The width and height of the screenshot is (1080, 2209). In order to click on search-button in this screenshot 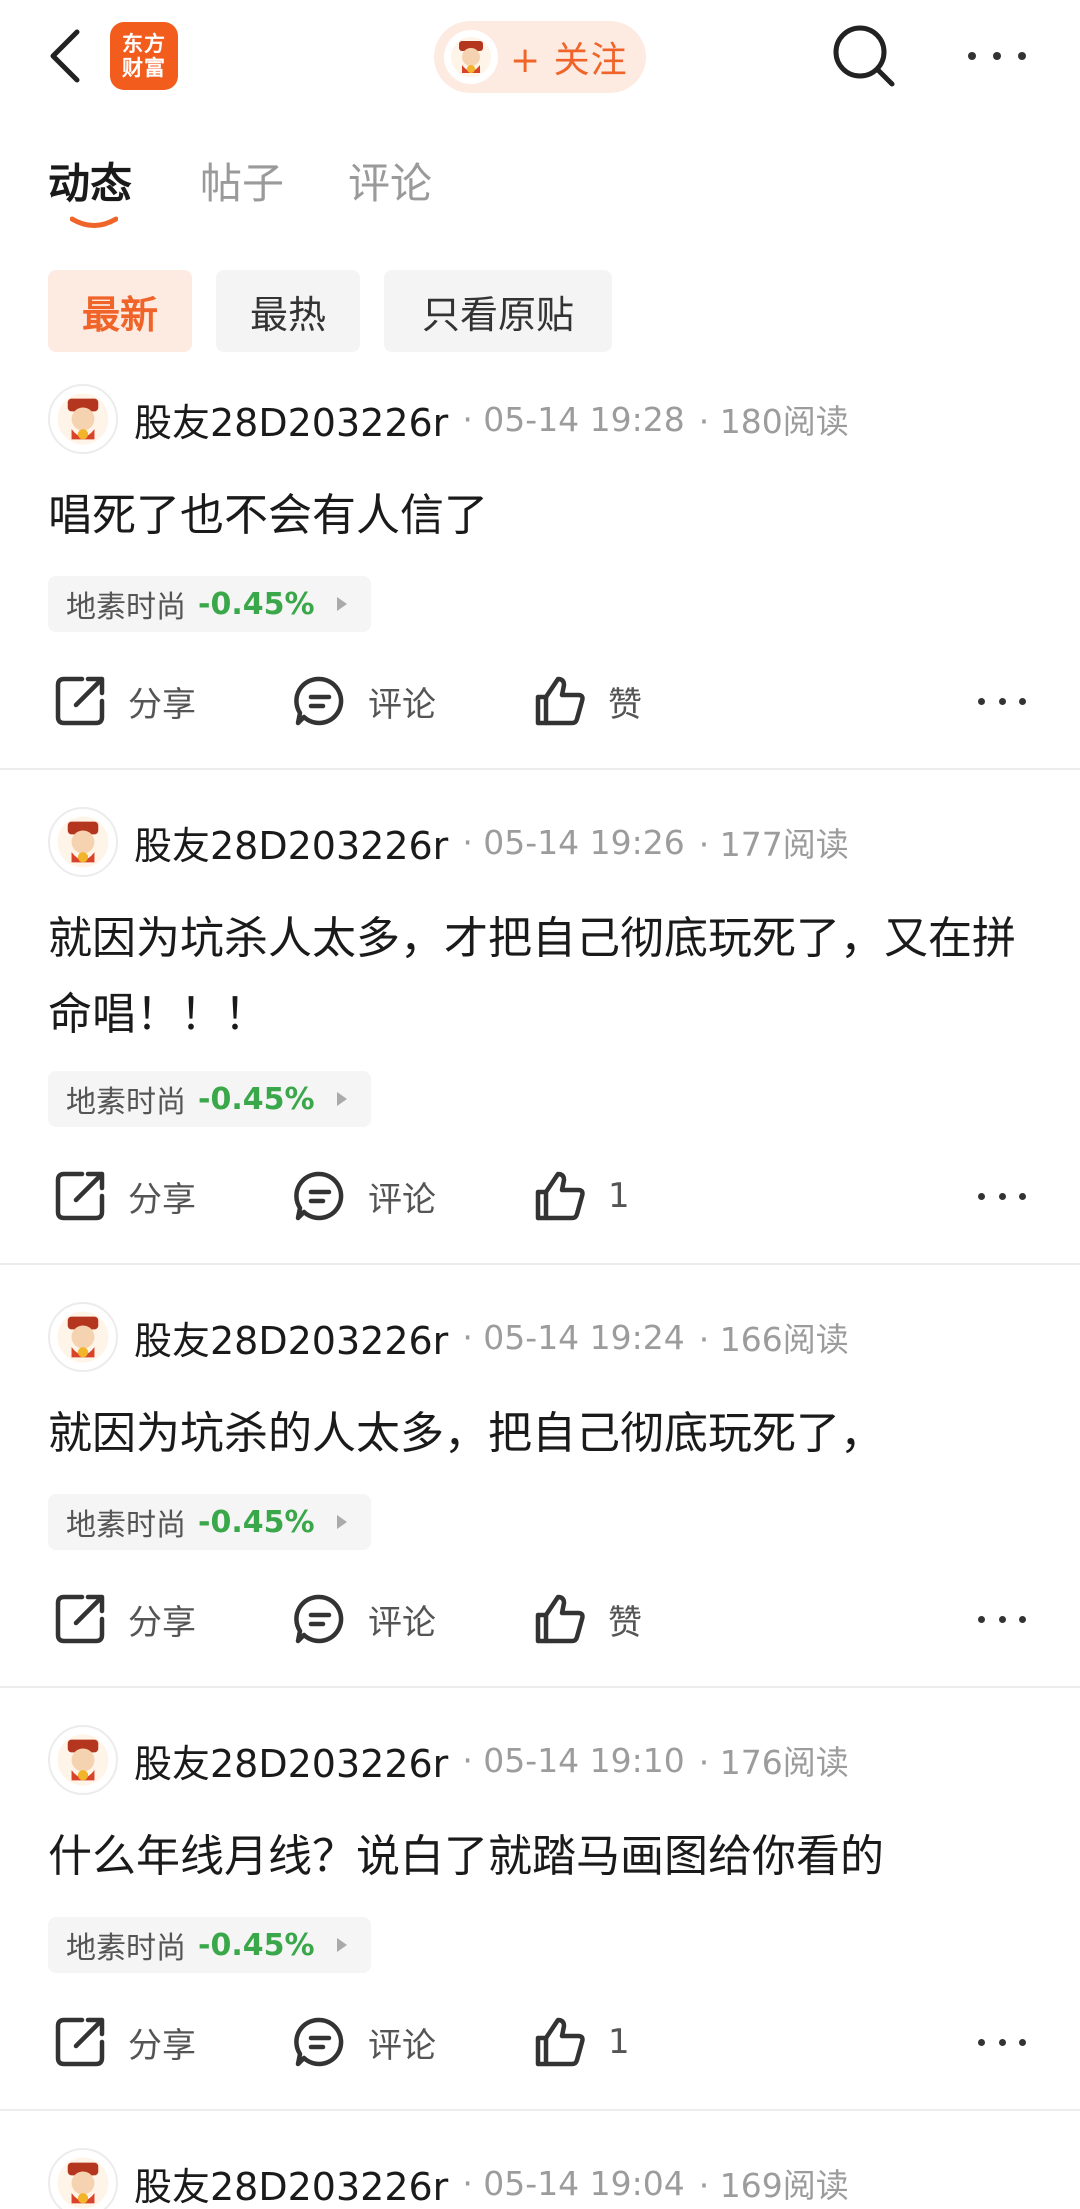, I will do `click(864, 56)`.